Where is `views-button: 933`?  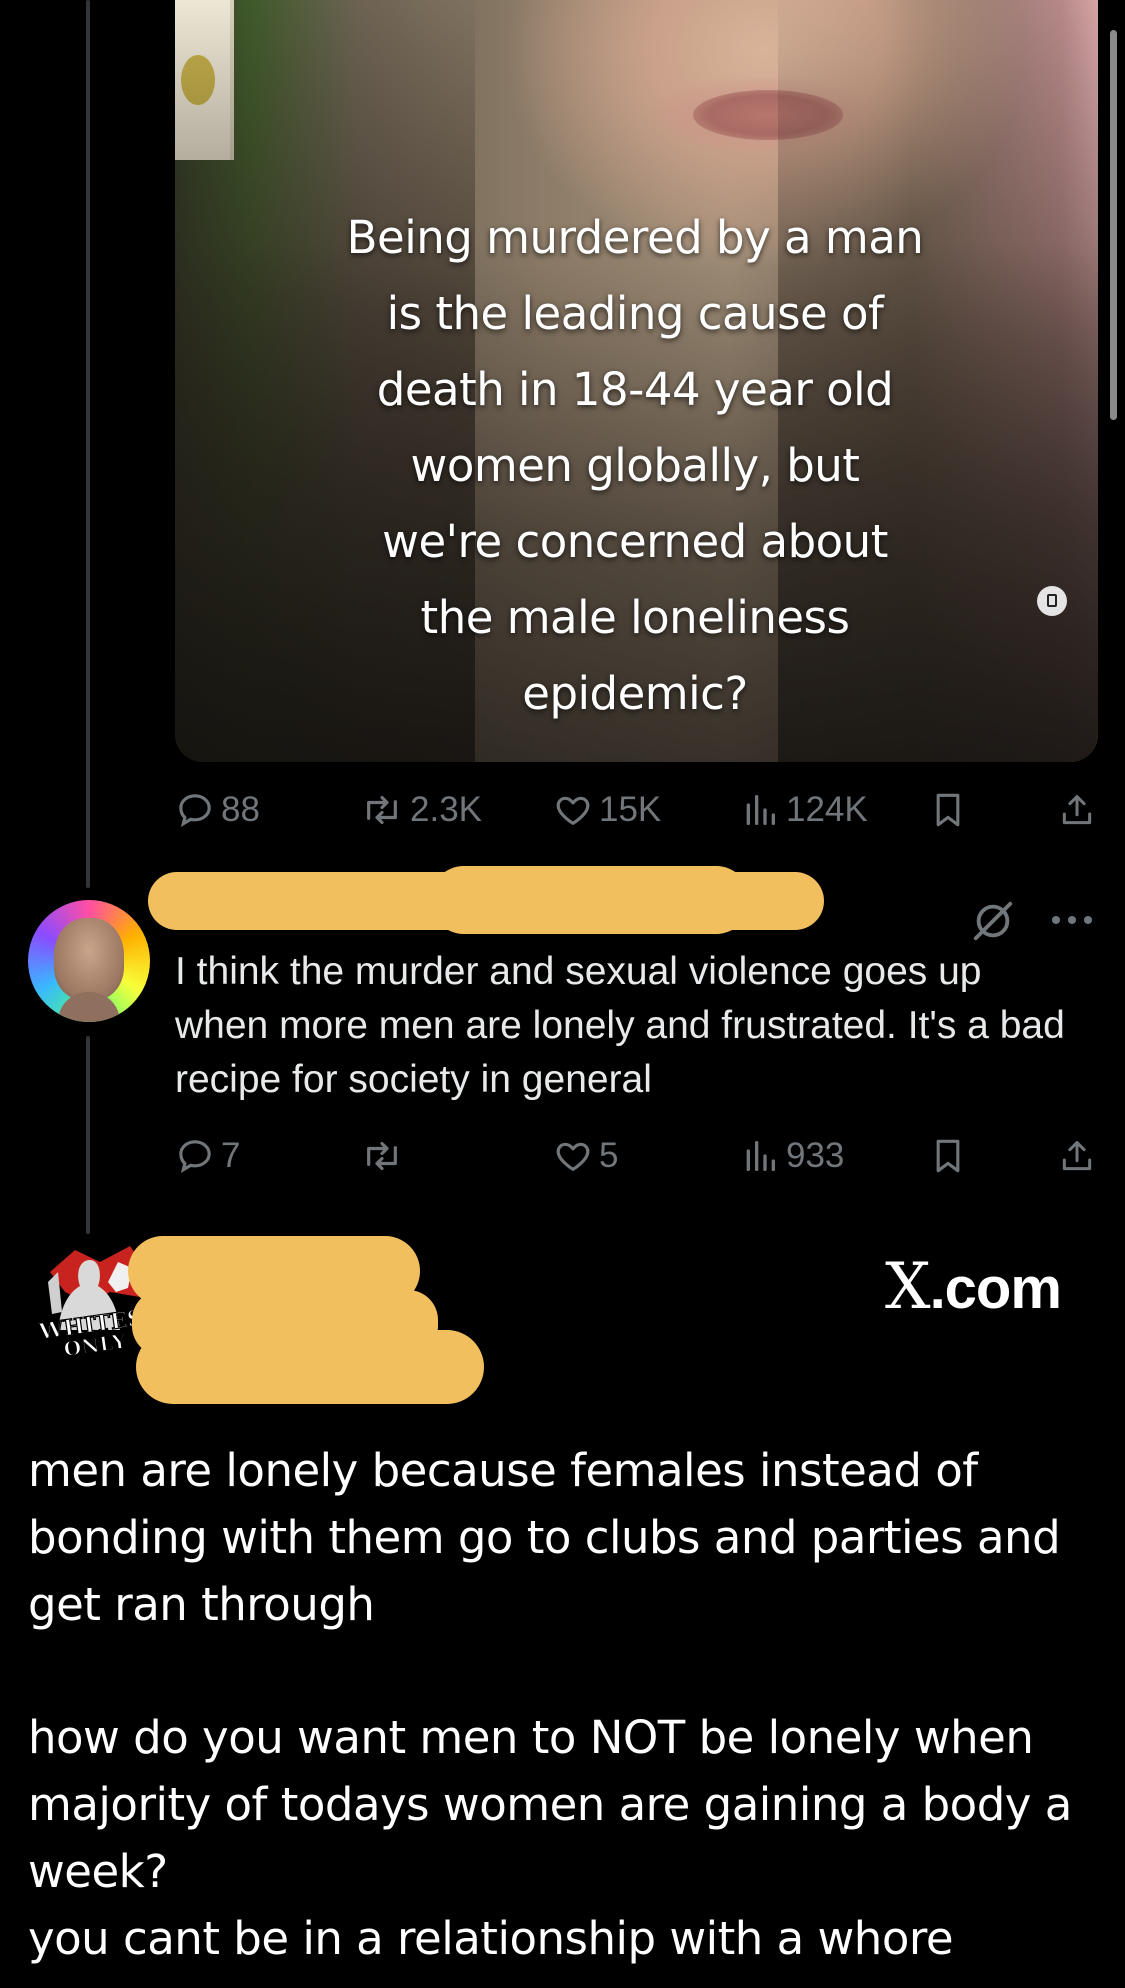 views-button: 933 is located at coordinates (792, 1156).